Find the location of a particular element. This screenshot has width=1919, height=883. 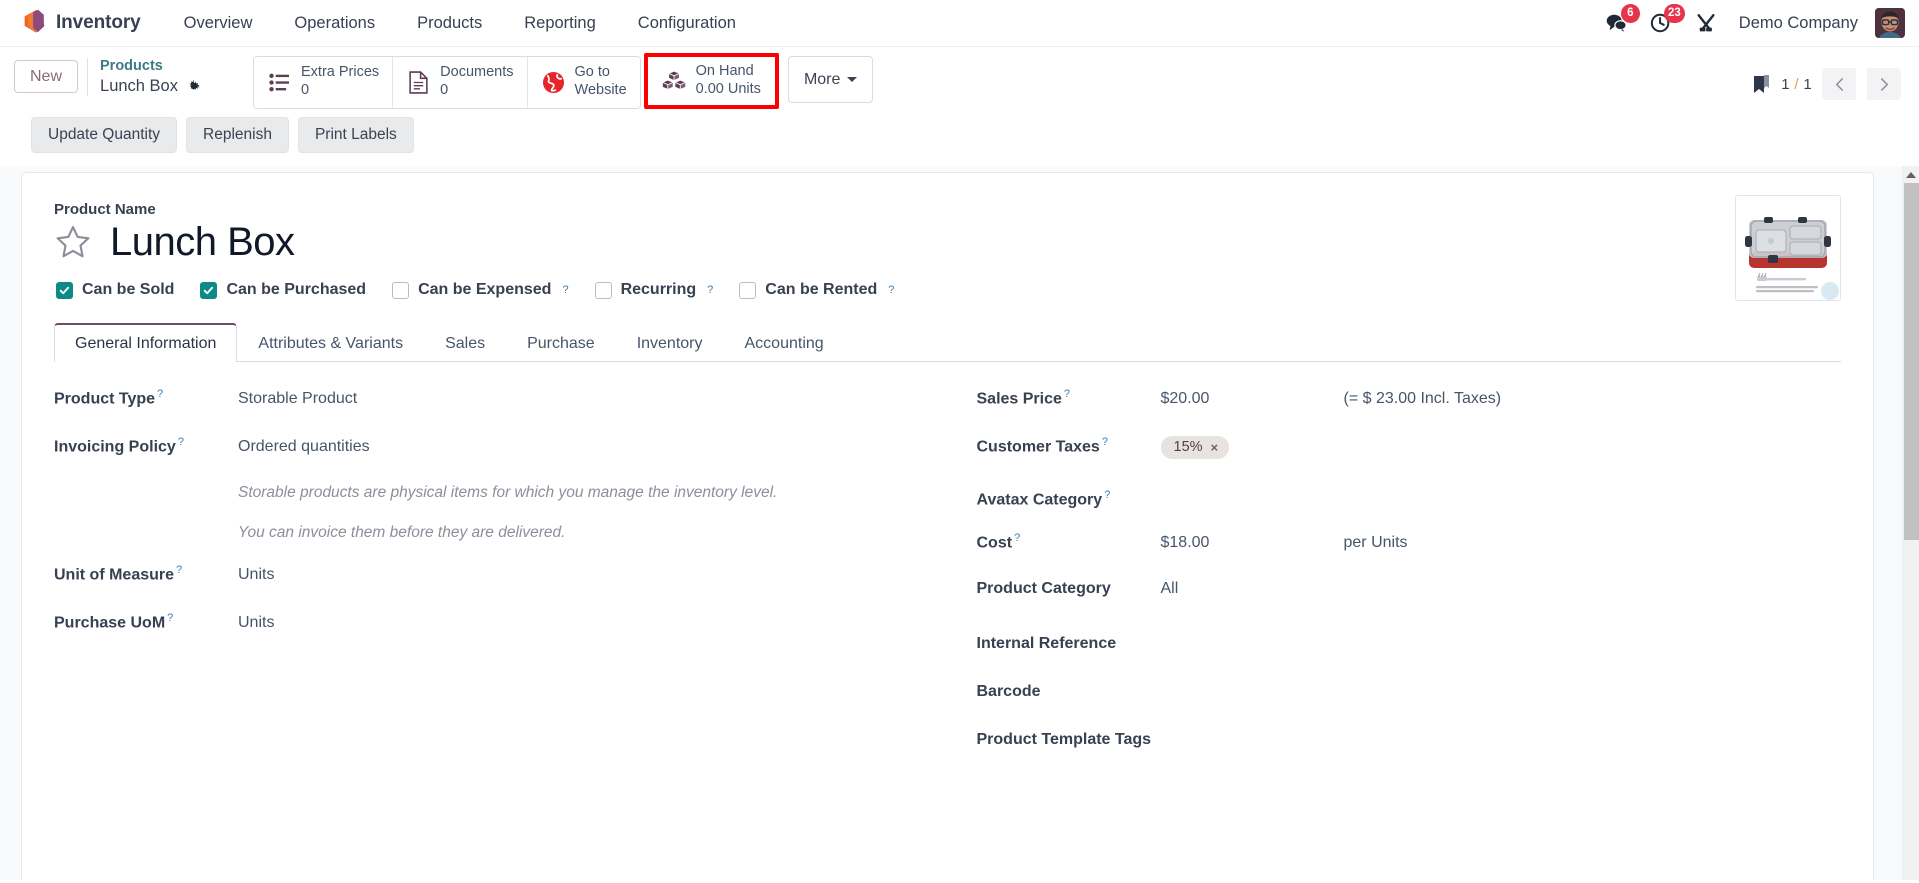

field-product-type-value: Storable Product is located at coordinates (578, 399).